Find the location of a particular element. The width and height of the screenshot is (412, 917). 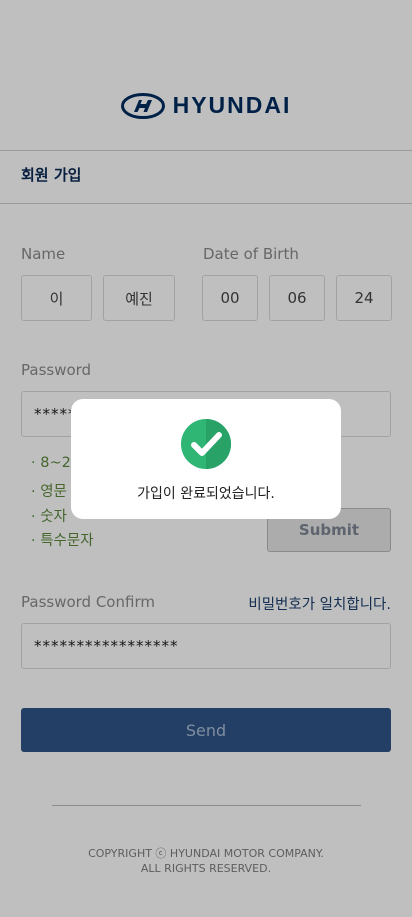

check-circle-icon is located at coordinates (206, 444).